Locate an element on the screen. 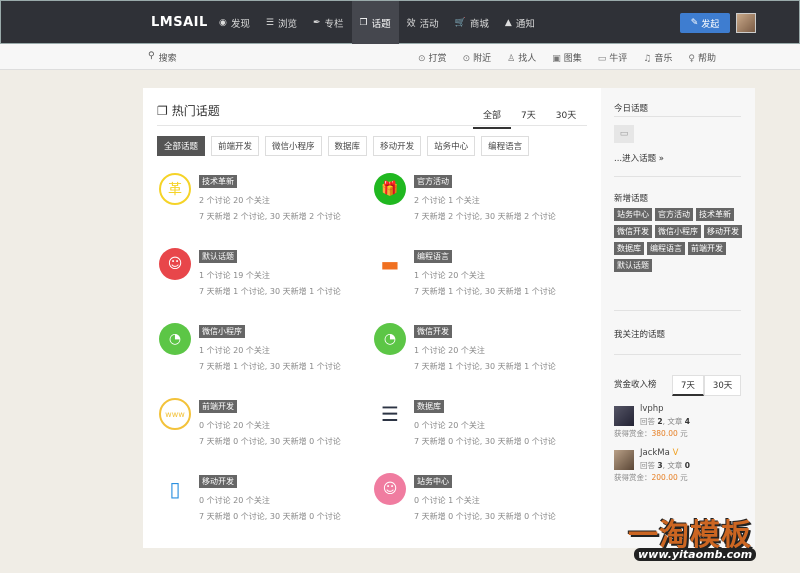 This screenshot has width=800, height=573. edit-icon: ✎ is located at coordinates (694, 23).